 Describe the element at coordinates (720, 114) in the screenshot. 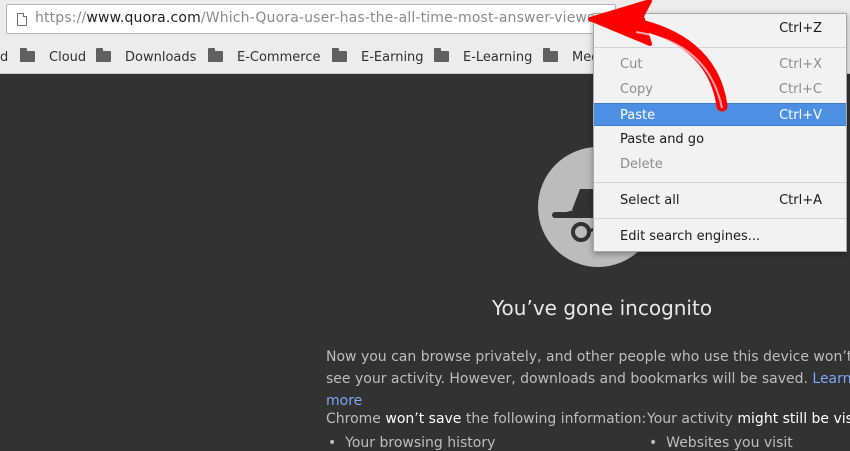

I see `menu-item-paste: Paste Ctrl+V` at that location.